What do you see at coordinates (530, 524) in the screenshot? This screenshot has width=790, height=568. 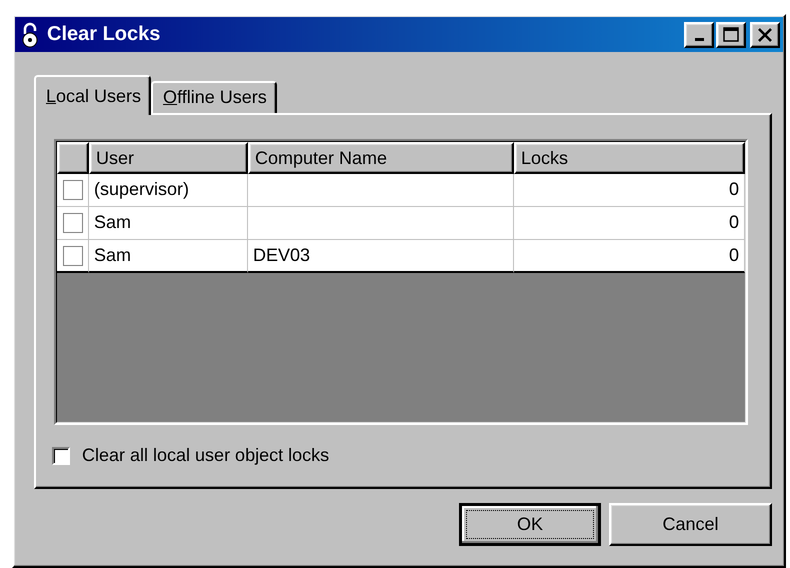 I see `dialog-button: OK` at bounding box center [530, 524].